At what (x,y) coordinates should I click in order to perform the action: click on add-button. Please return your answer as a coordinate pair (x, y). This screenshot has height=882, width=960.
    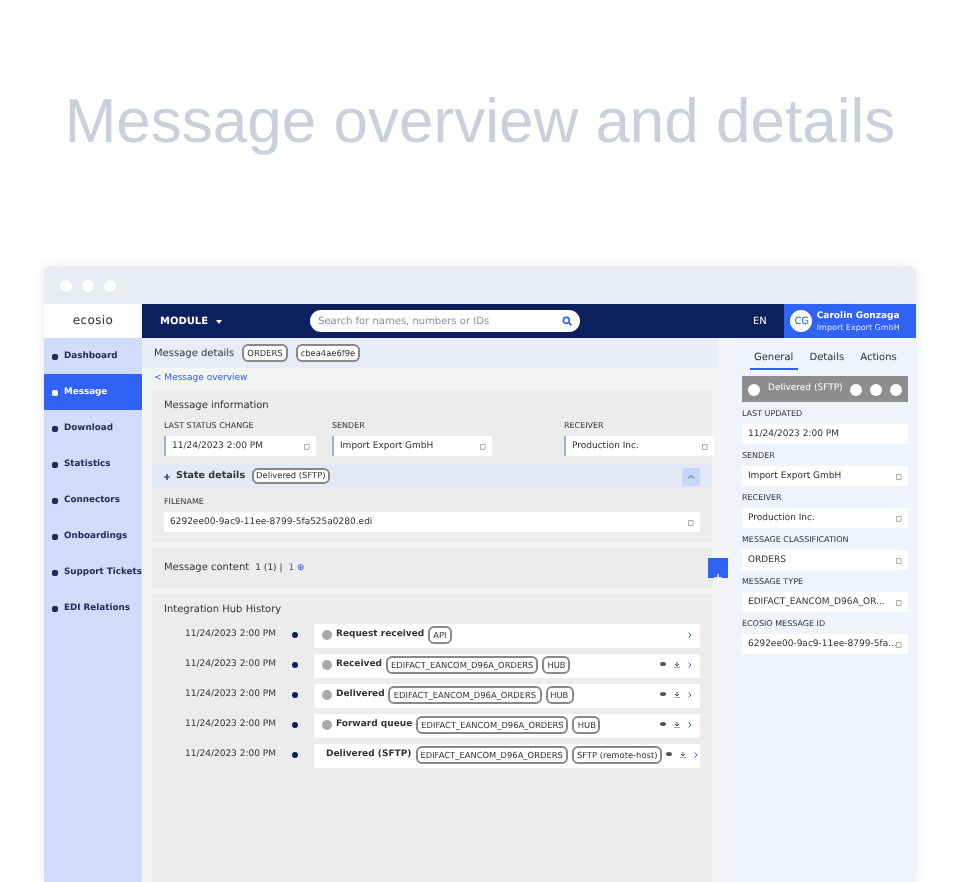
    Looking at the image, I should click on (717, 568).